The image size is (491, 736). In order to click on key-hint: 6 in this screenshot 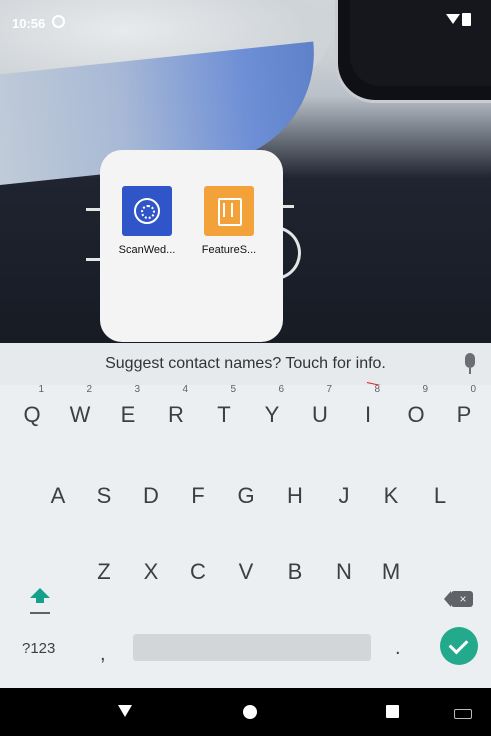, I will do `click(281, 389)`.